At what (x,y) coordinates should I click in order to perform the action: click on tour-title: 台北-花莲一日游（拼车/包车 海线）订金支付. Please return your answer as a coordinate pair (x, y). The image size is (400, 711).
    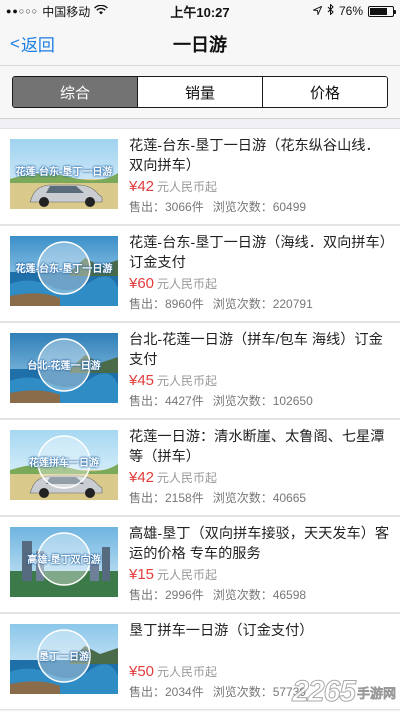
    Looking at the image, I should click on (256, 350).